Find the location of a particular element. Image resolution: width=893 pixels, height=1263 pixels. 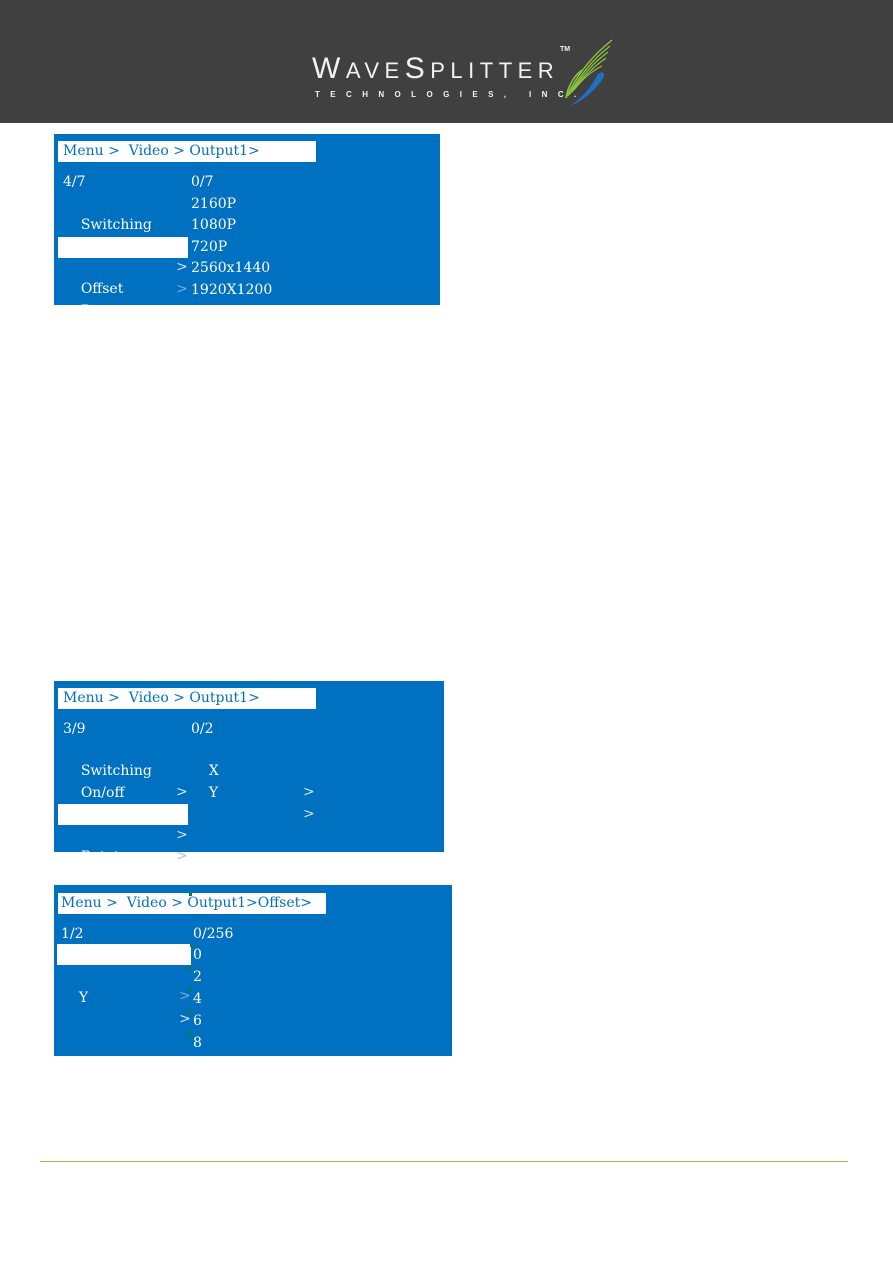

option-y: Y > is located at coordinates (253, 792).